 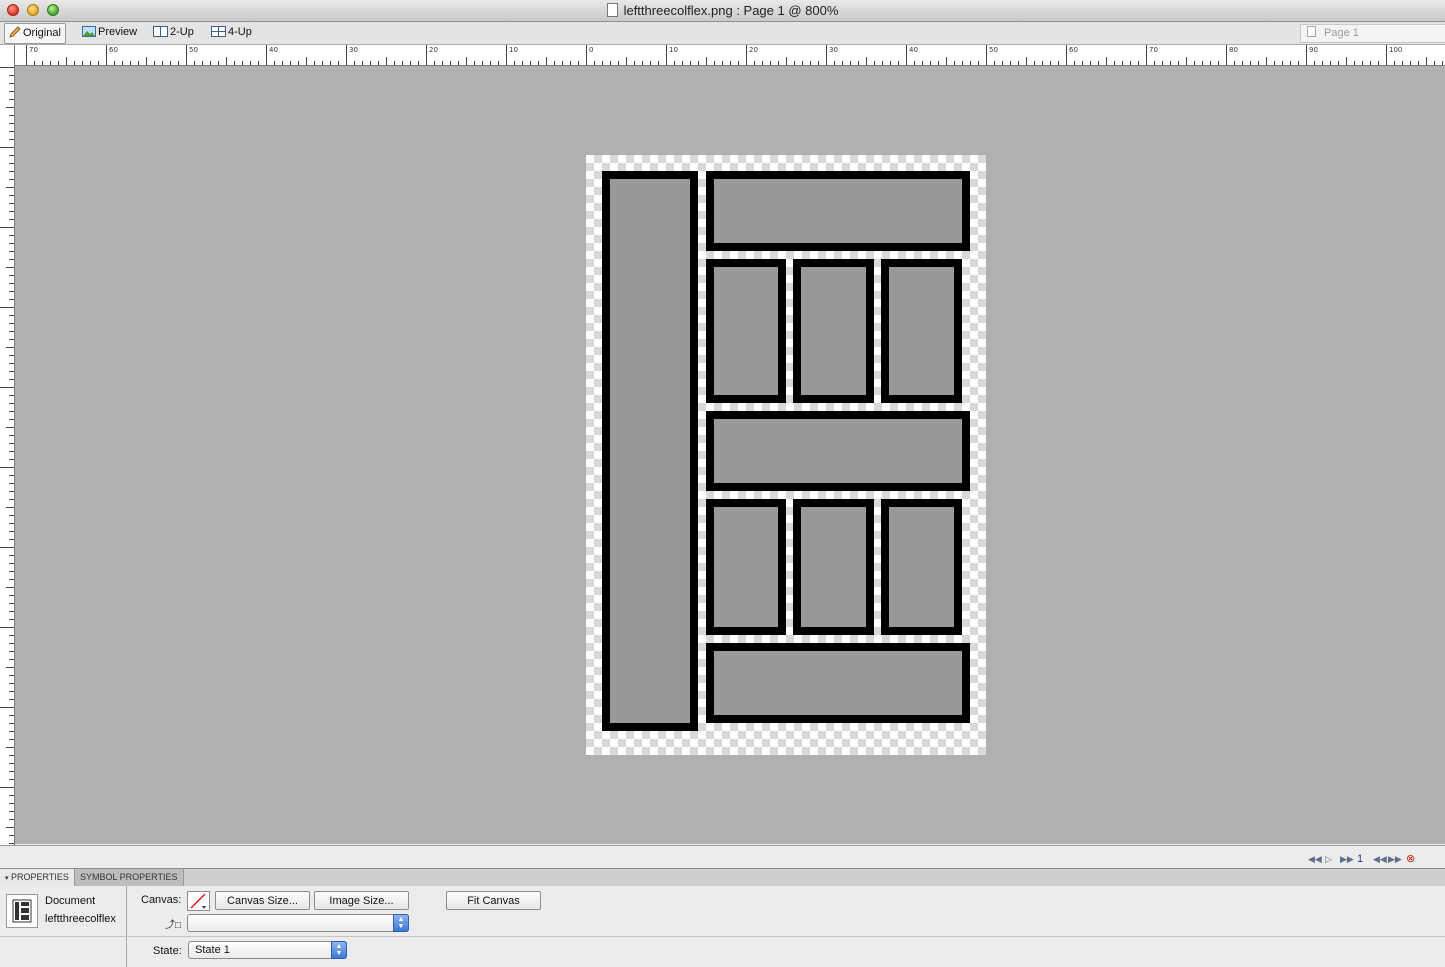 I want to click on frame-number: 1, so click(x=1360, y=859).